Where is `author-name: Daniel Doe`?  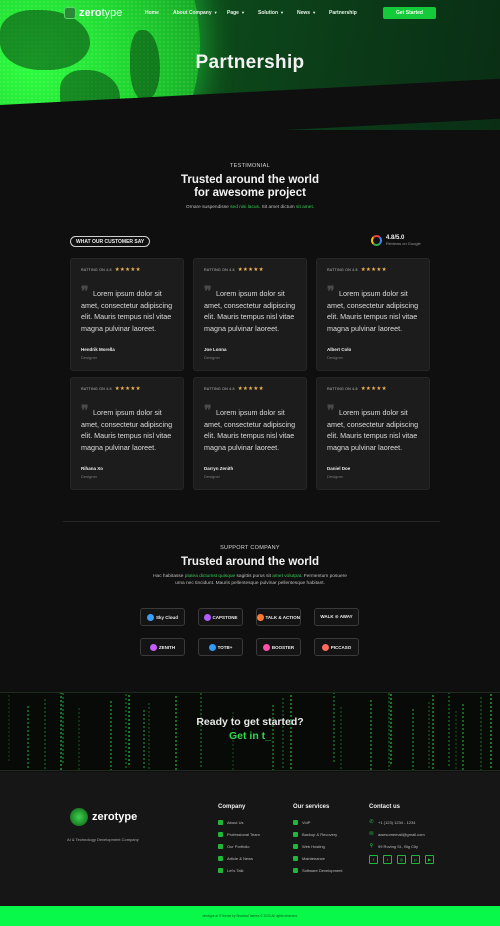 author-name: Daniel Doe is located at coordinates (339, 468).